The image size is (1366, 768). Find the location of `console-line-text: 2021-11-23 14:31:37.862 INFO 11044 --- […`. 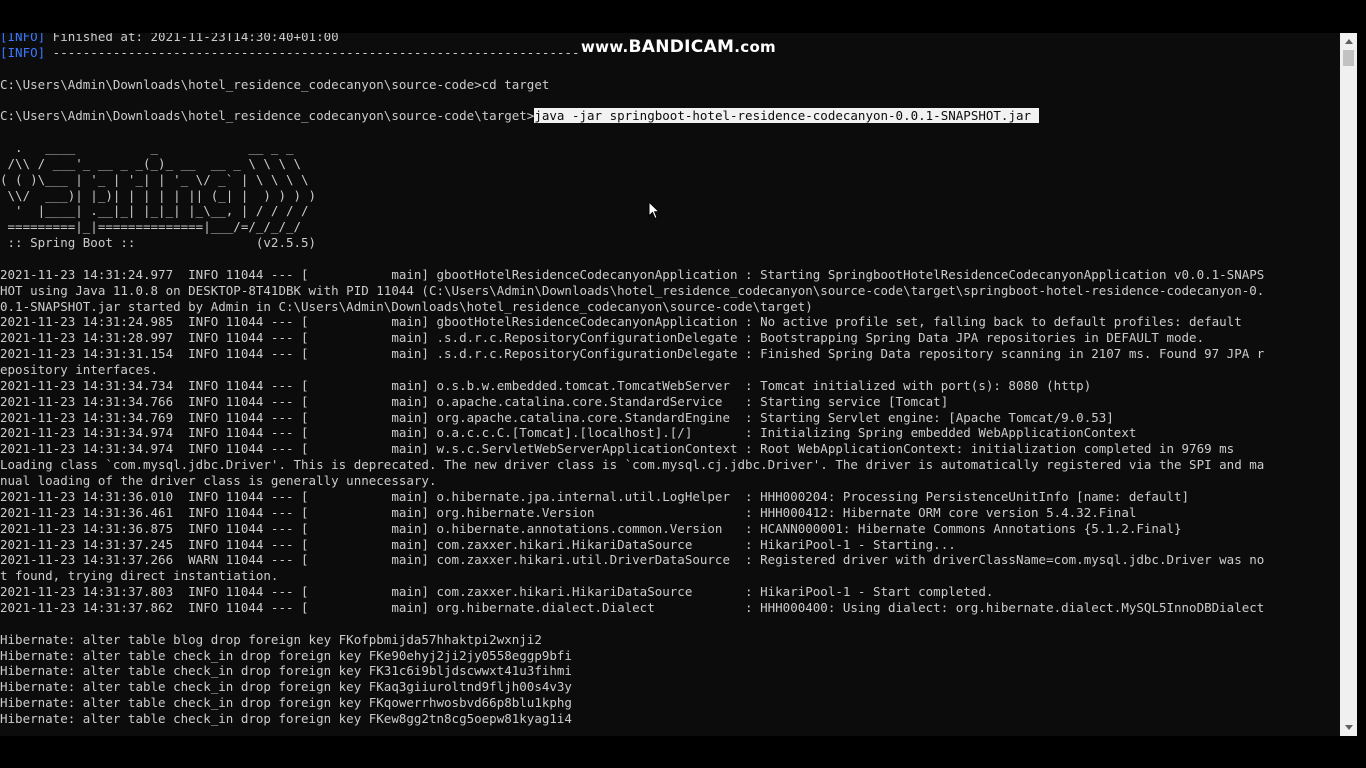

console-line-text: 2021-11-23 14:31:37.862 INFO 11044 --- [… is located at coordinates (632, 607).